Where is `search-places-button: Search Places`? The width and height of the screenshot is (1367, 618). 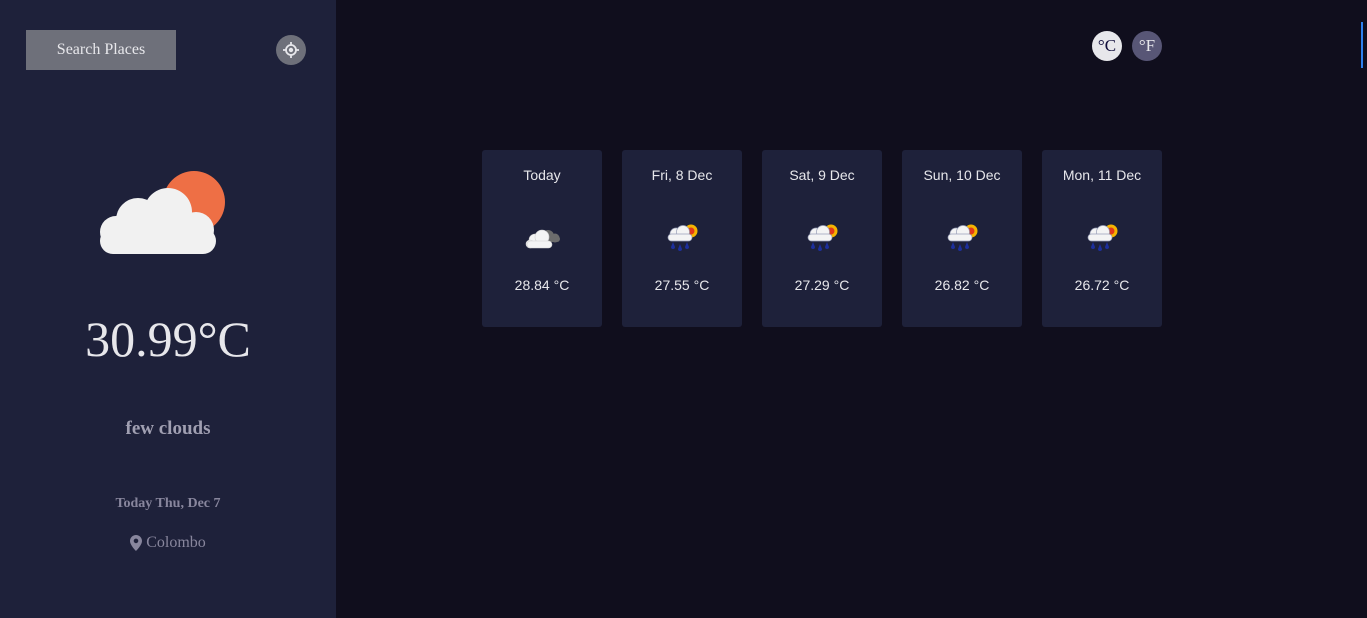
search-places-button: Search Places is located at coordinates (101, 50).